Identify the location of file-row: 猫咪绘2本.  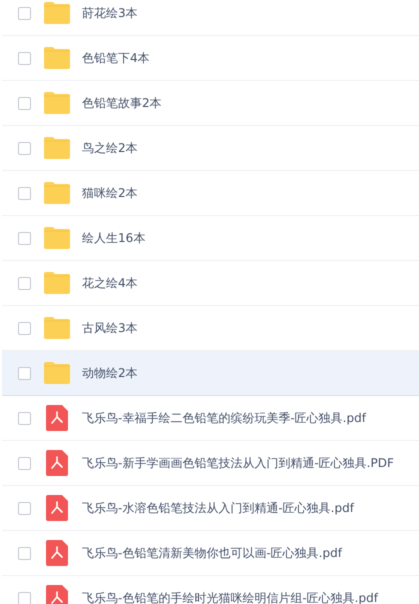
(210, 193).